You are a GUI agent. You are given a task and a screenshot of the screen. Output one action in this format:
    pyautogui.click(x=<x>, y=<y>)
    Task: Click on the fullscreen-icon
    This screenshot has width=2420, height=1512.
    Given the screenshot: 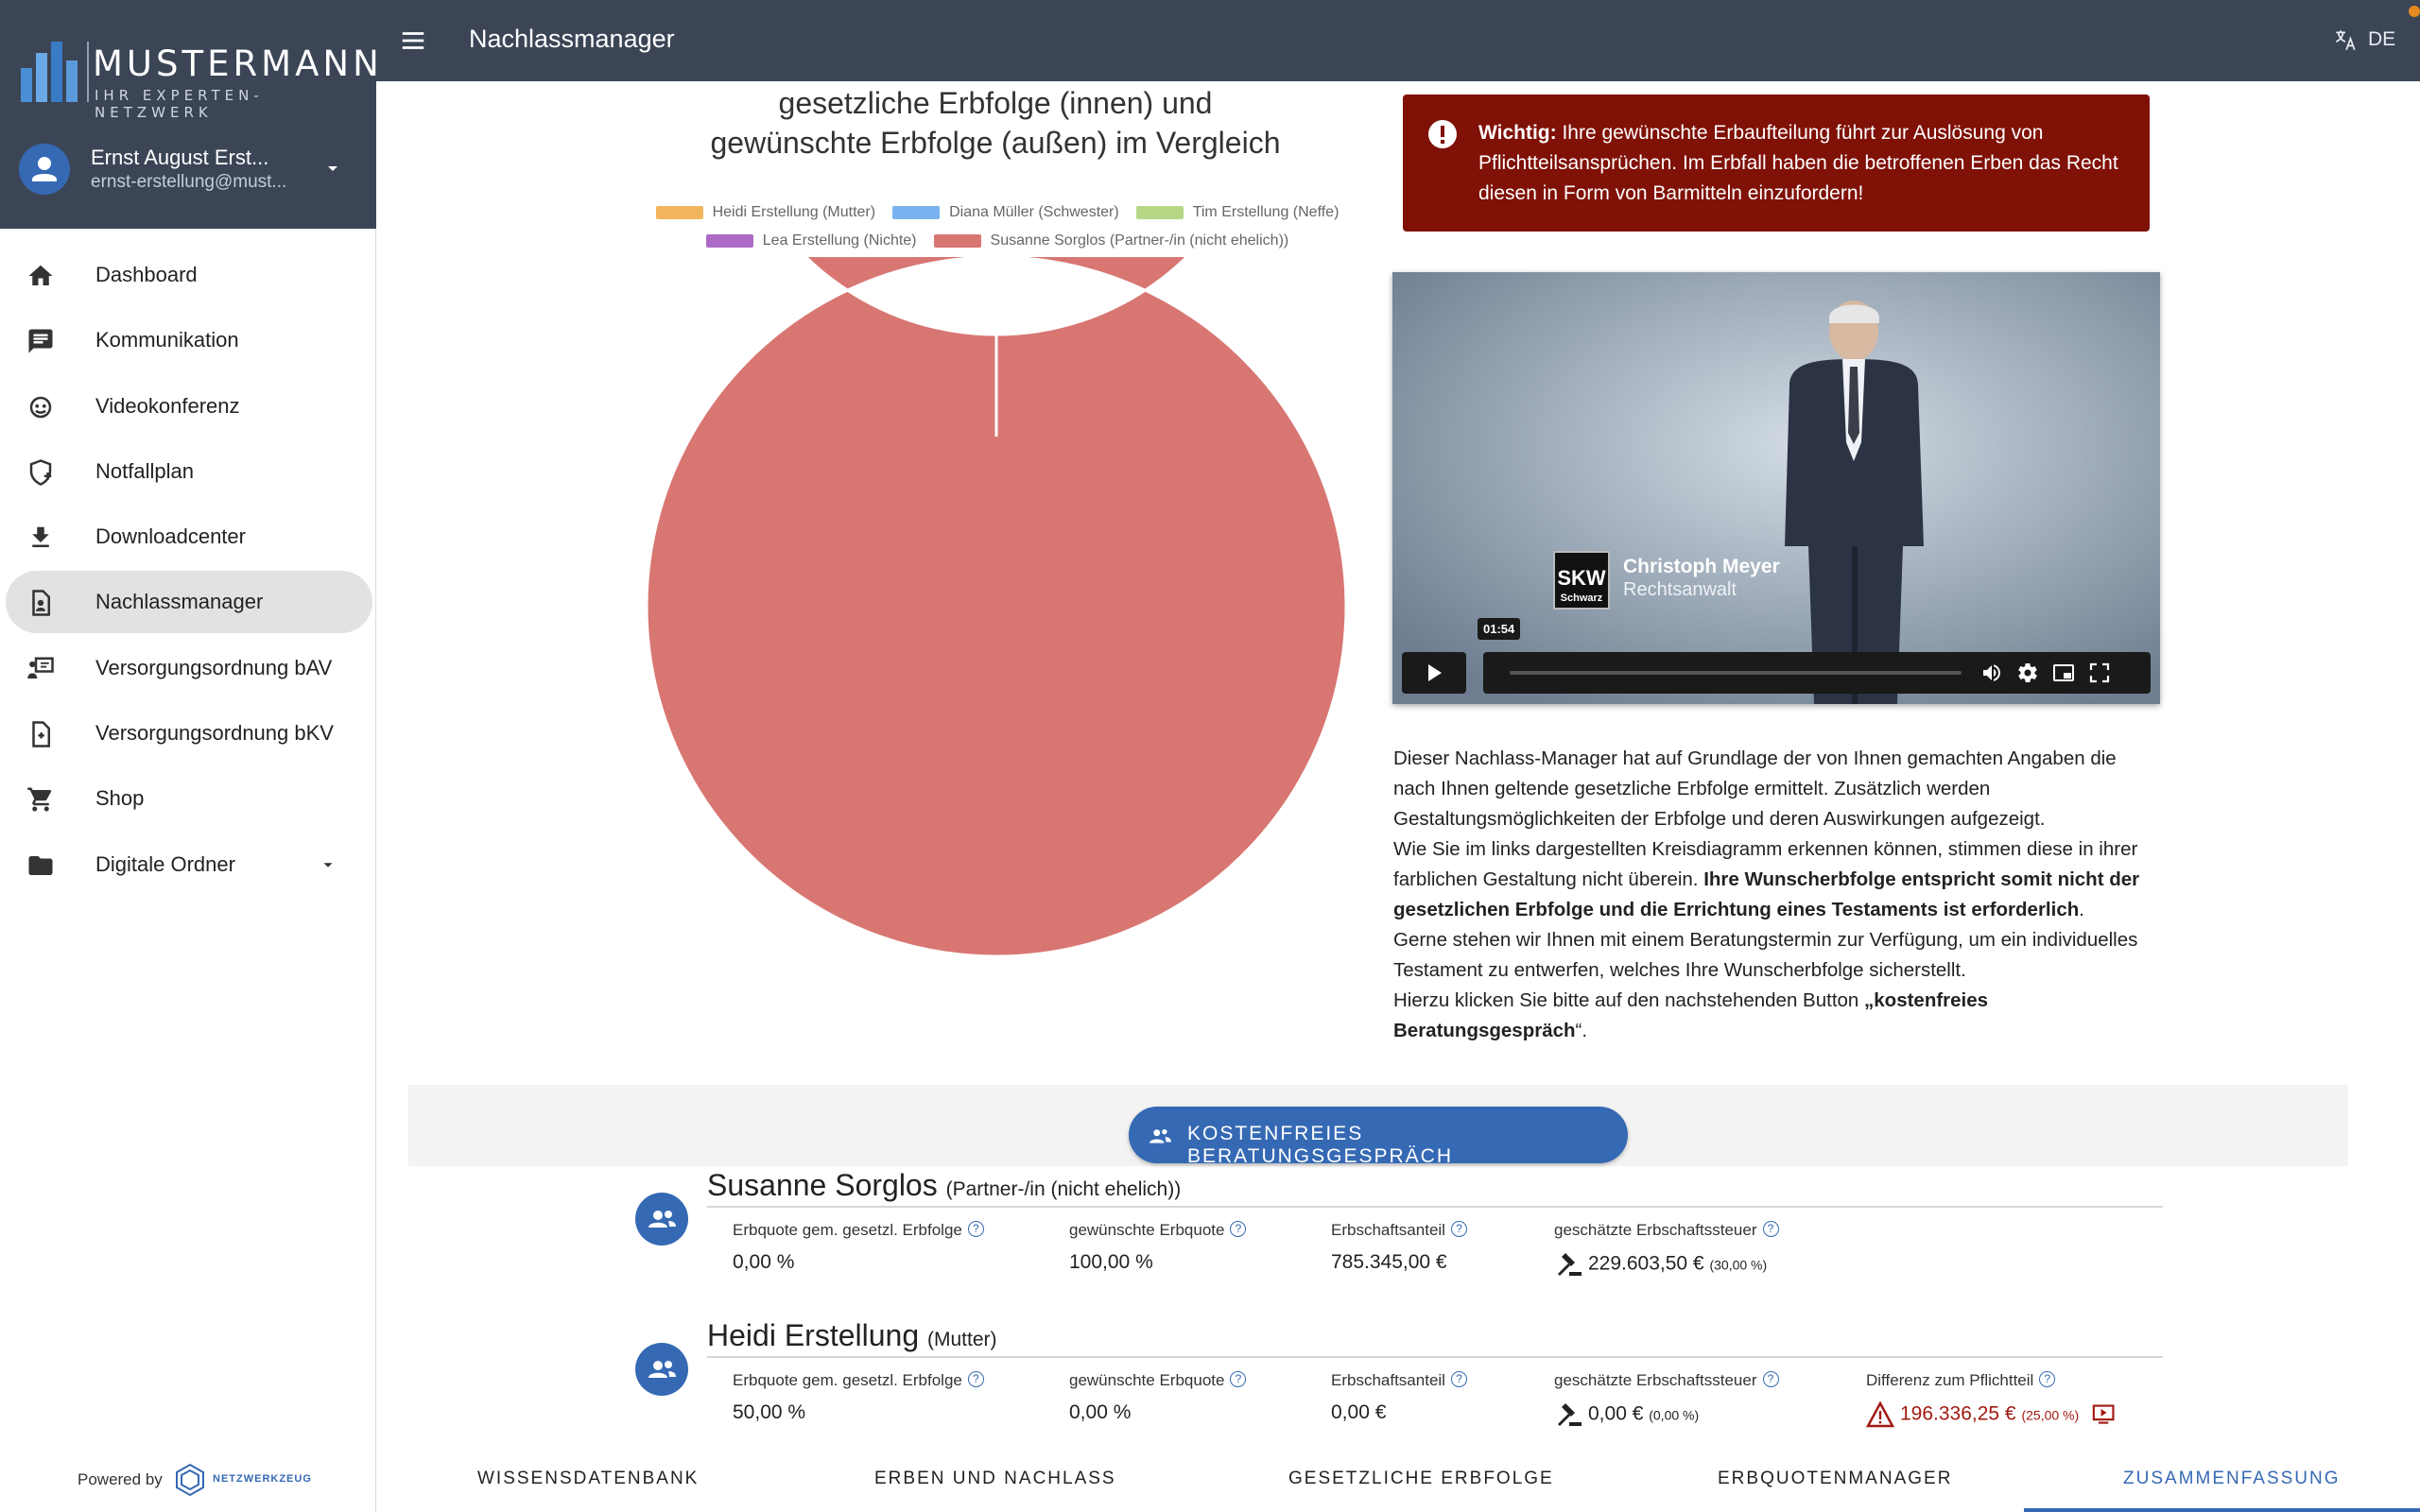 What is the action you would take?
    pyautogui.click(x=2099, y=673)
    